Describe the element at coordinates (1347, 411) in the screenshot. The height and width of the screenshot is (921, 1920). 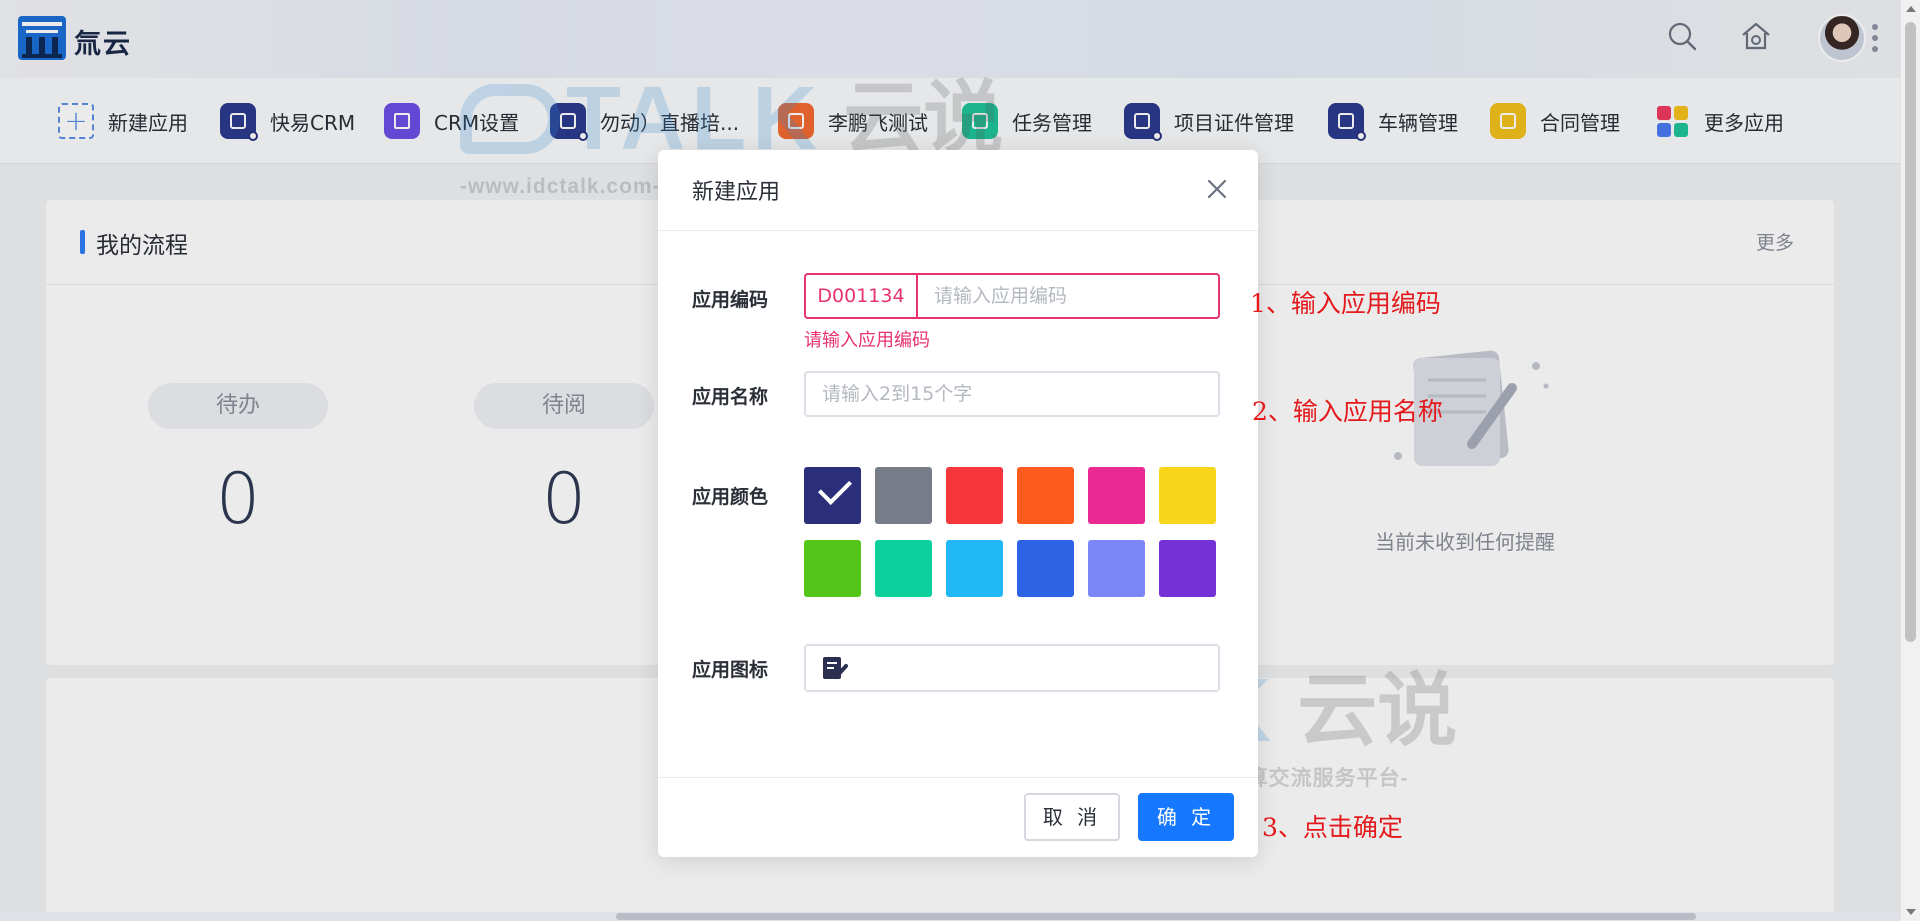
I see `annotation-step-2: 2、输入应用名称` at that location.